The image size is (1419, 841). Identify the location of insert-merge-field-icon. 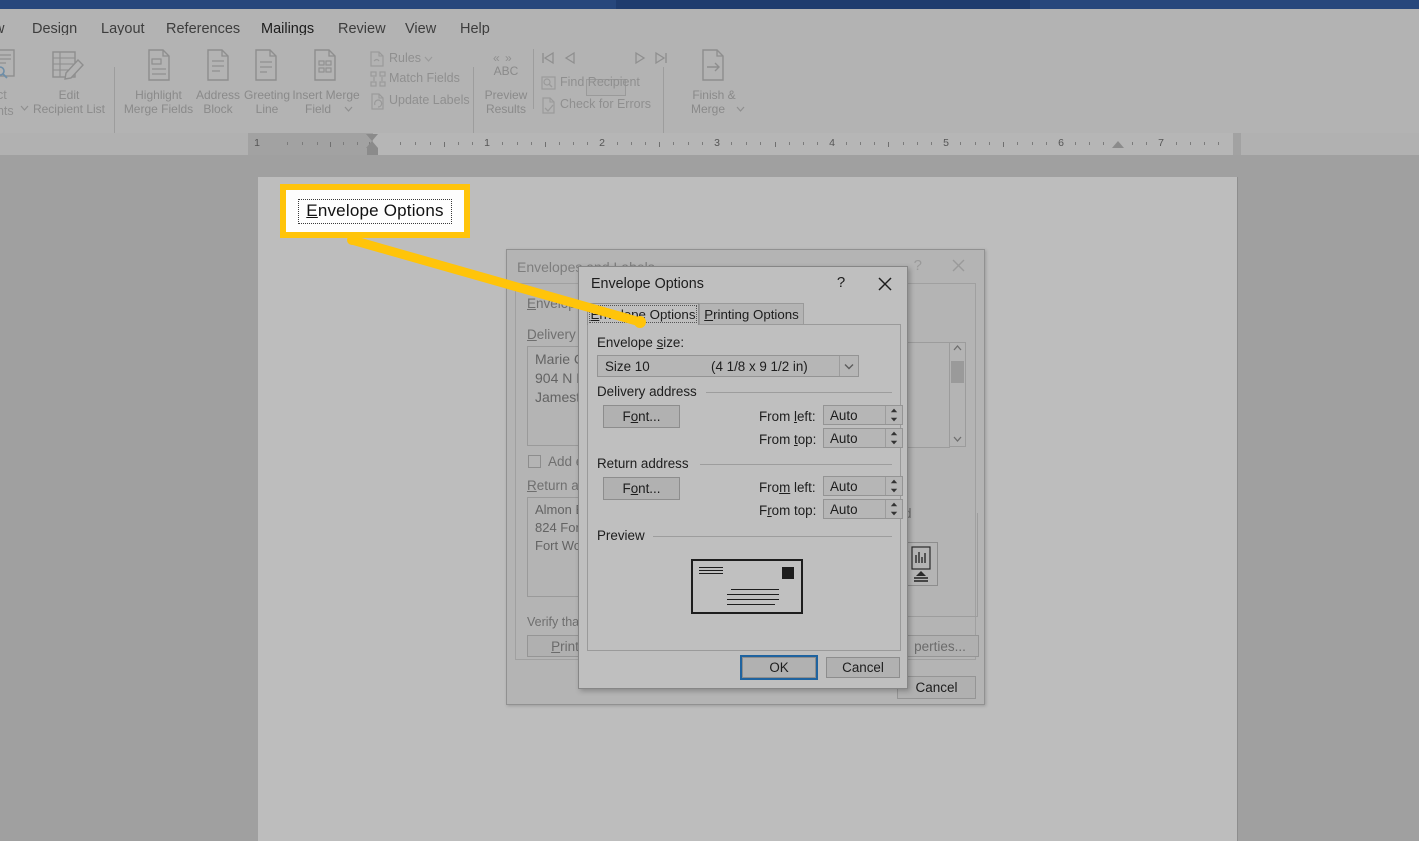
(325, 66).